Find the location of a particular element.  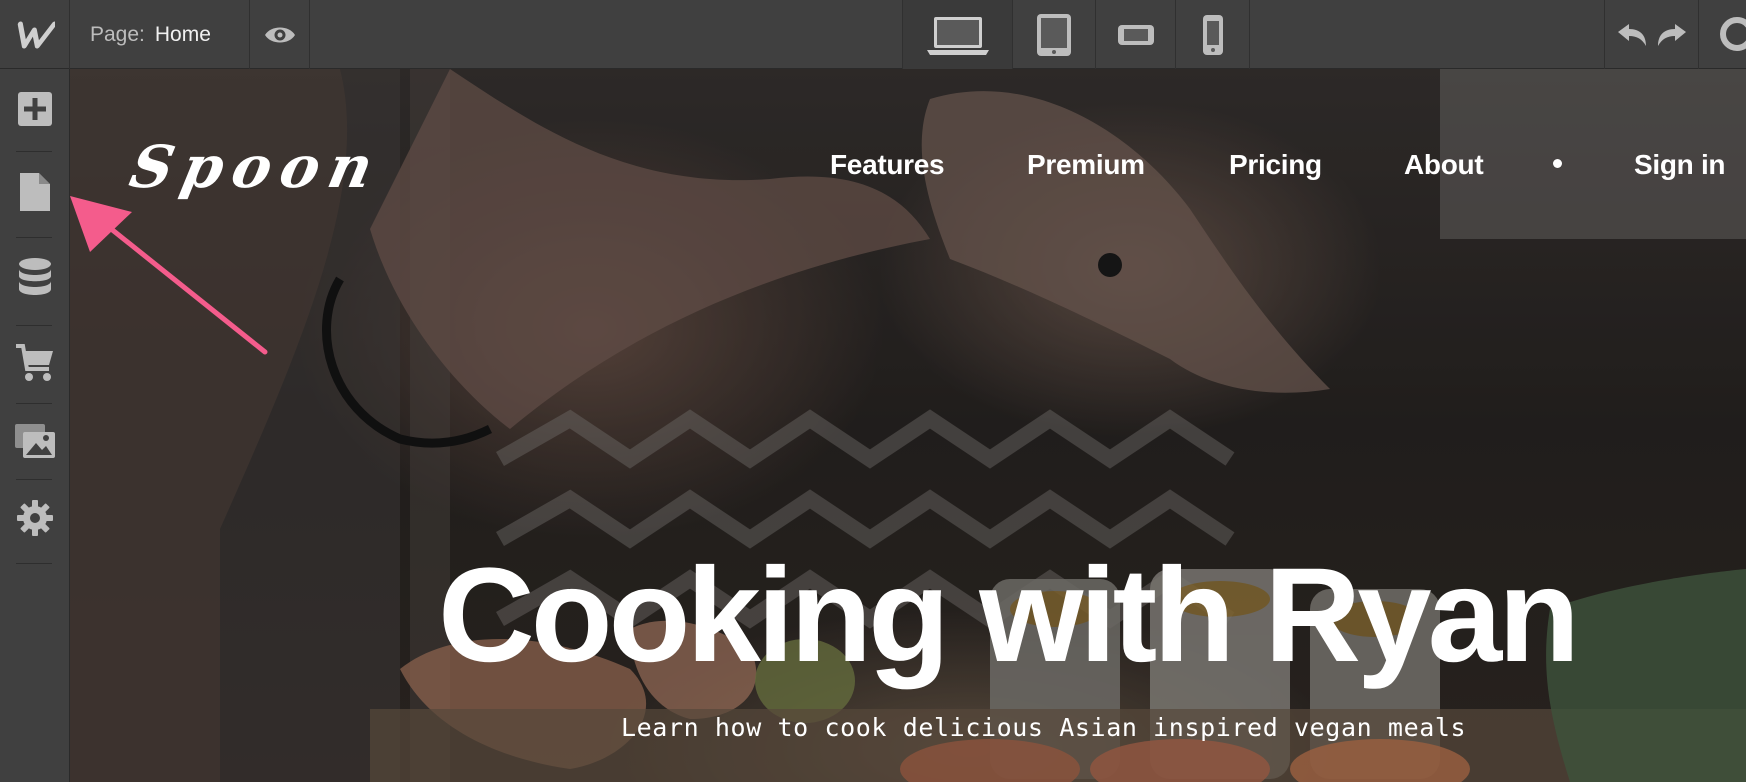

assets-panel-button is located at coordinates (35, 441).